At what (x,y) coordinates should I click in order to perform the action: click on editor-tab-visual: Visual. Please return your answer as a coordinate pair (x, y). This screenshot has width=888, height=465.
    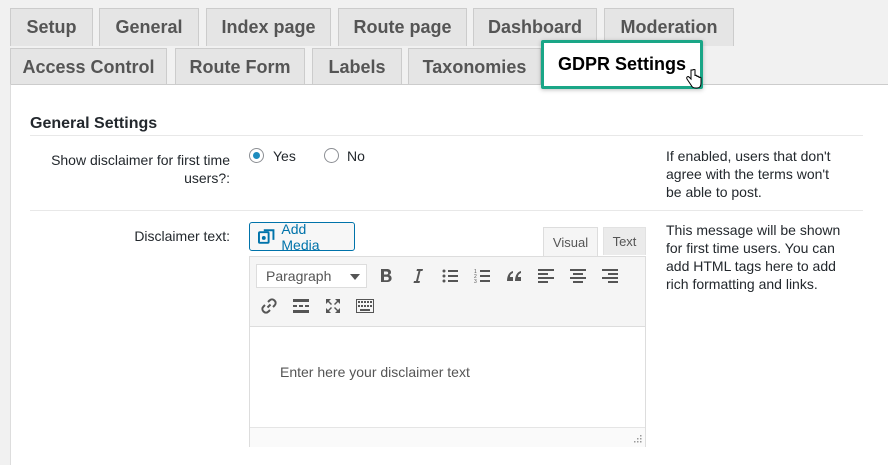
    Looking at the image, I should click on (570, 241).